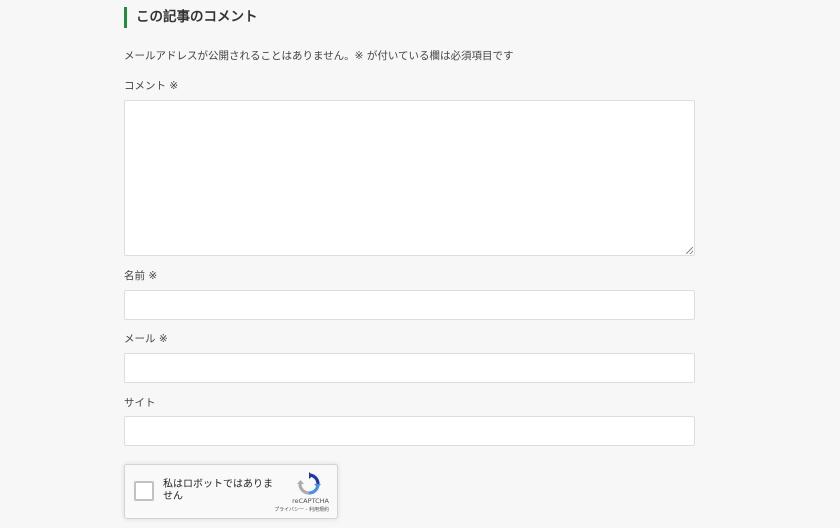 This screenshot has width=840, height=528. What do you see at coordinates (409, 305) in the screenshot?
I see `name-input` at bounding box center [409, 305].